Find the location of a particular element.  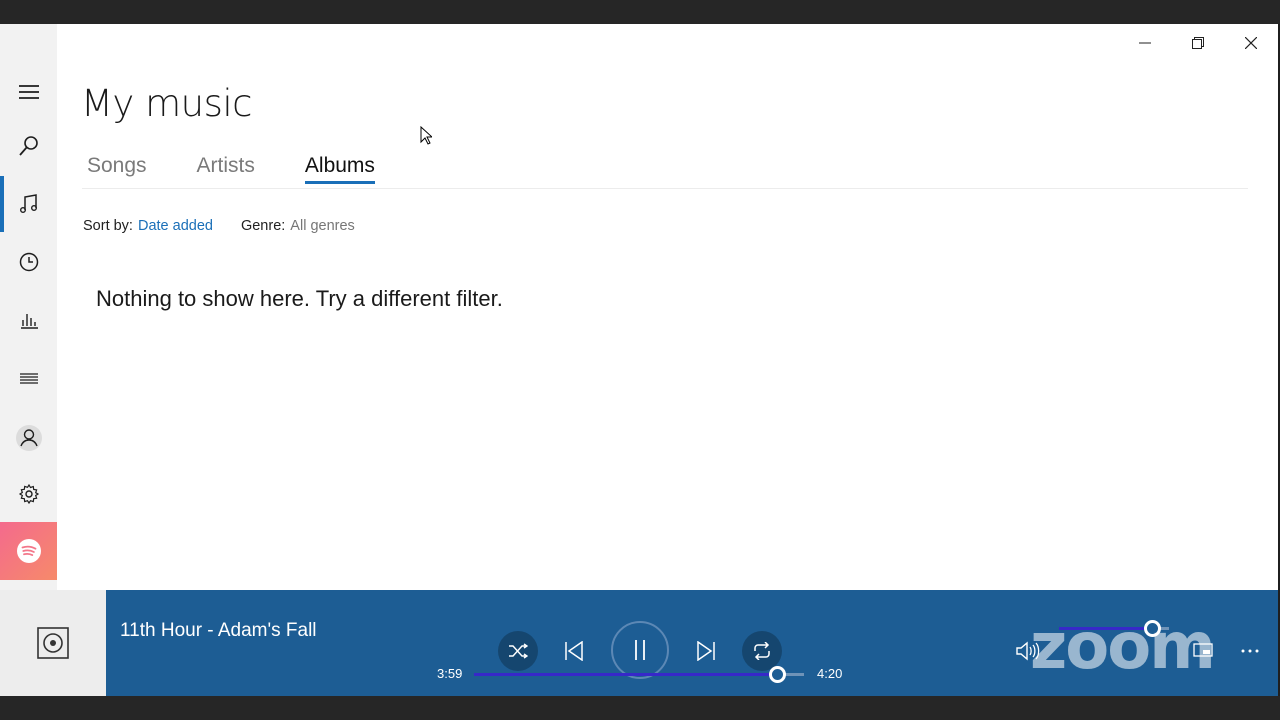

spotify-icon is located at coordinates (28, 551).